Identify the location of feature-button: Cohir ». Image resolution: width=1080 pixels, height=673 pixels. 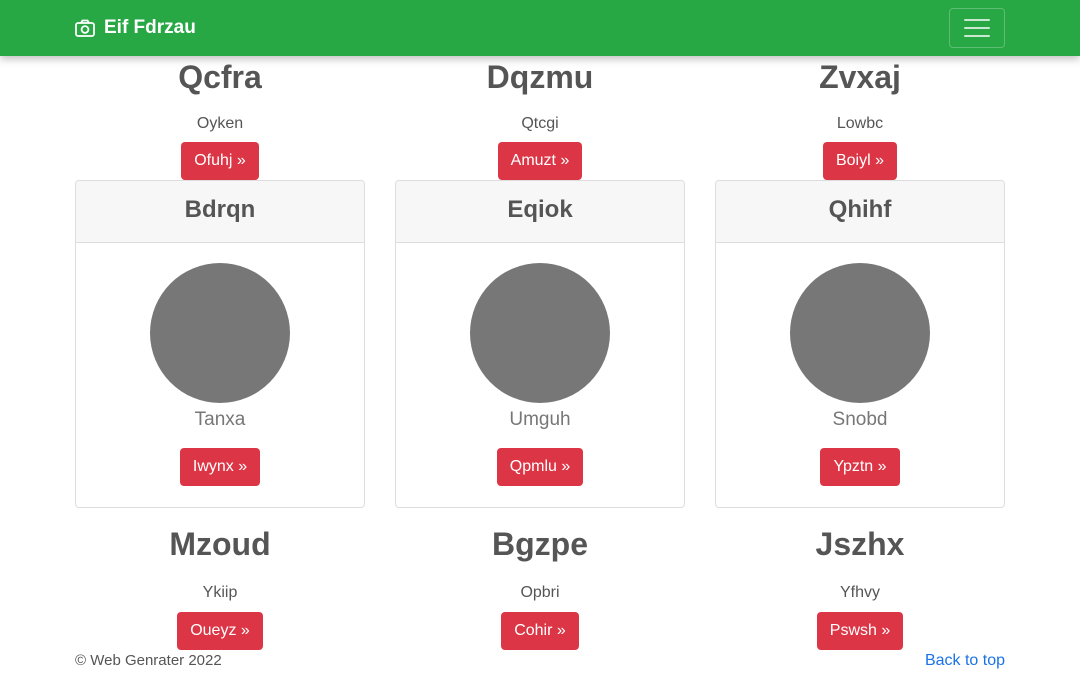
(540, 631).